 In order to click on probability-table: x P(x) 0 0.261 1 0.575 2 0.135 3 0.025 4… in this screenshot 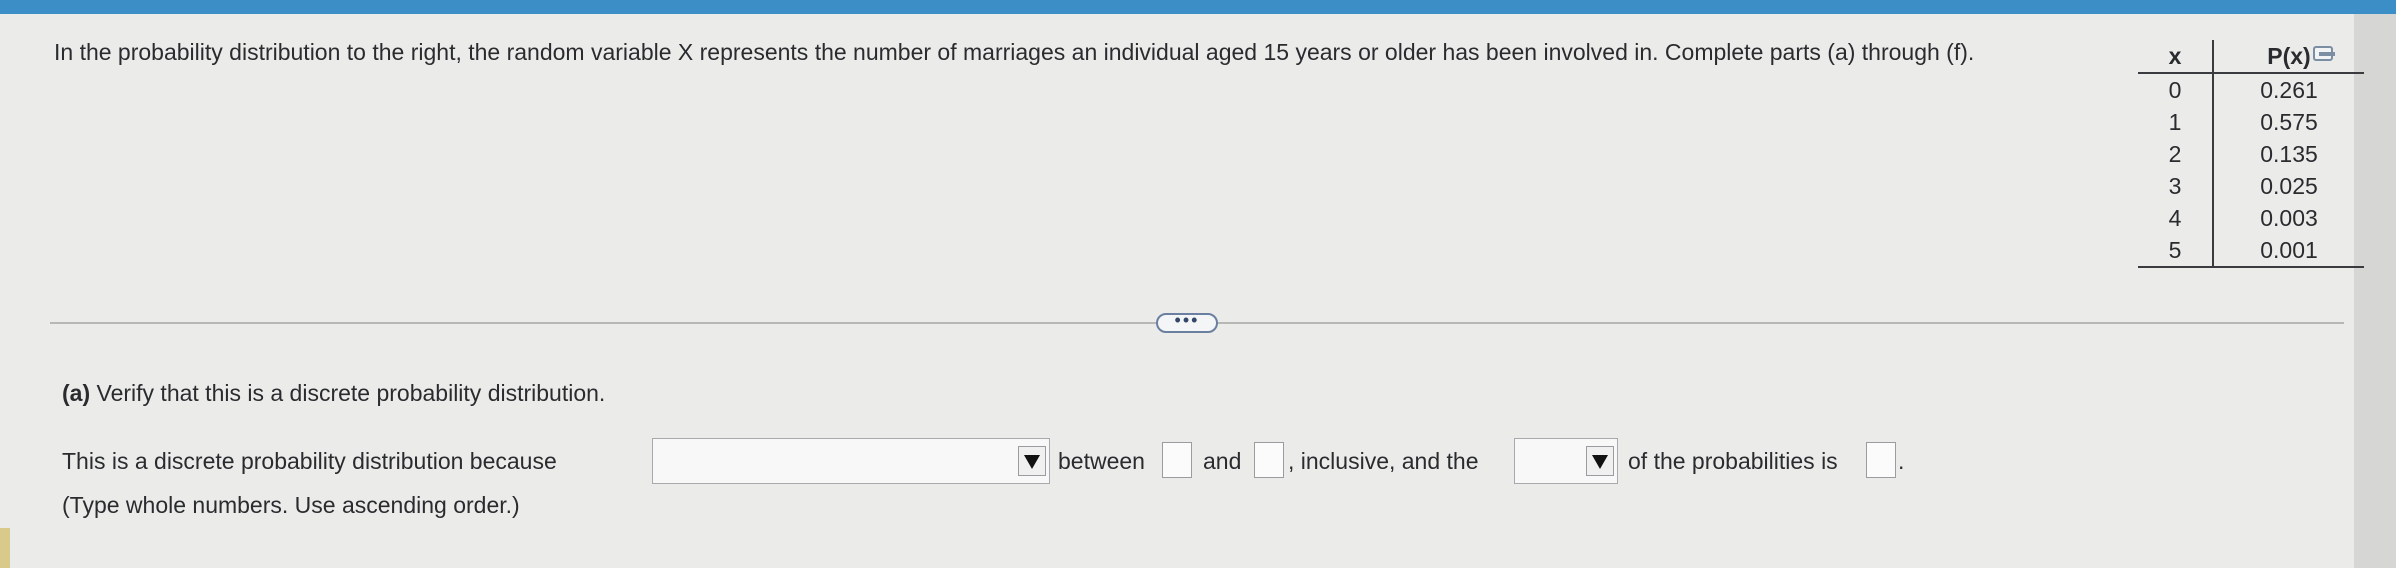, I will do `click(2251, 154)`.